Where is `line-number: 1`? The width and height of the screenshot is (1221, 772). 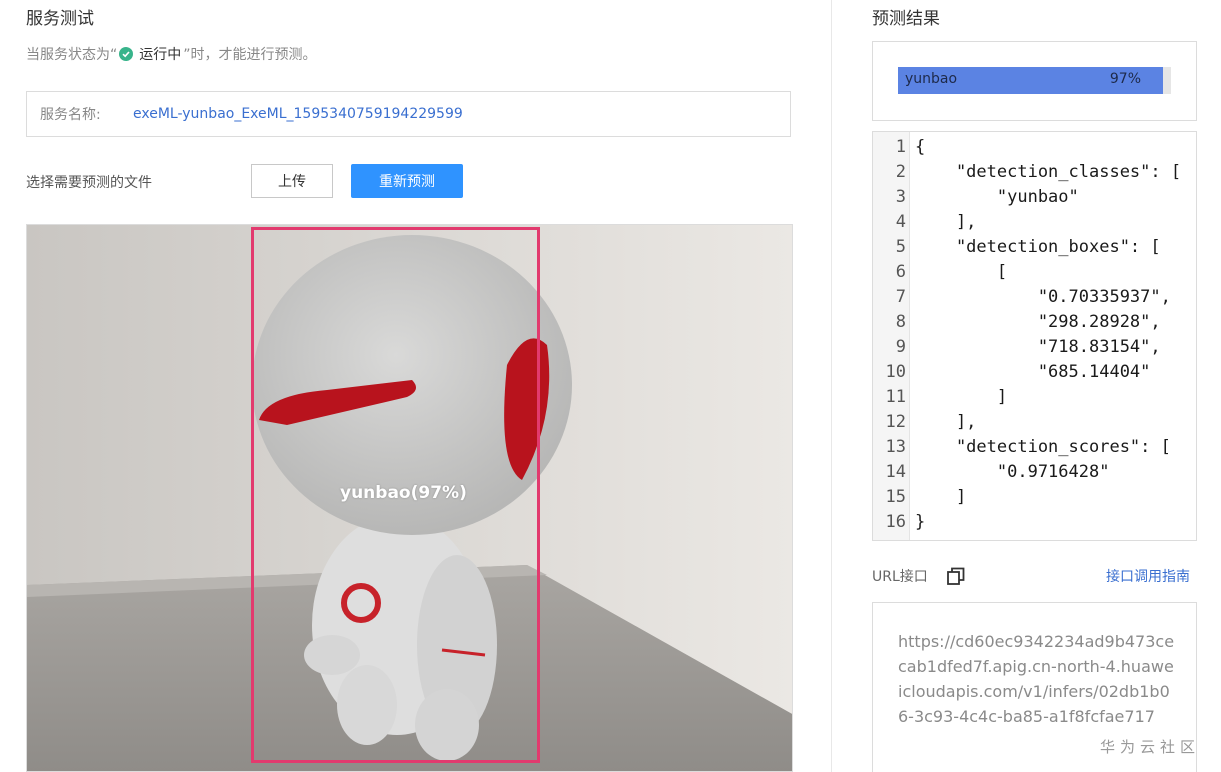 line-number: 1 is located at coordinates (900, 147).